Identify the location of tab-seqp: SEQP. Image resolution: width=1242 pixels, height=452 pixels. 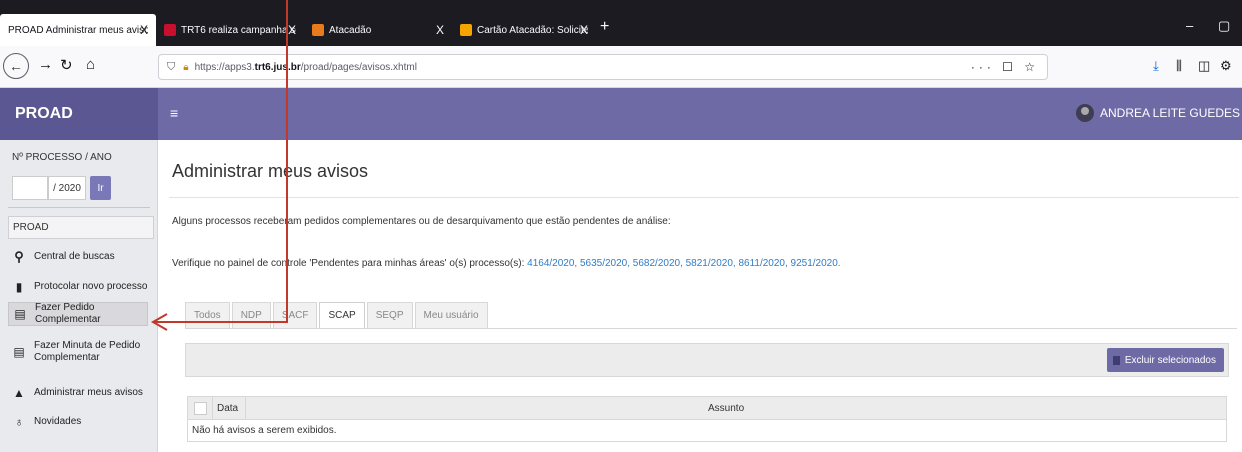
(389, 315).